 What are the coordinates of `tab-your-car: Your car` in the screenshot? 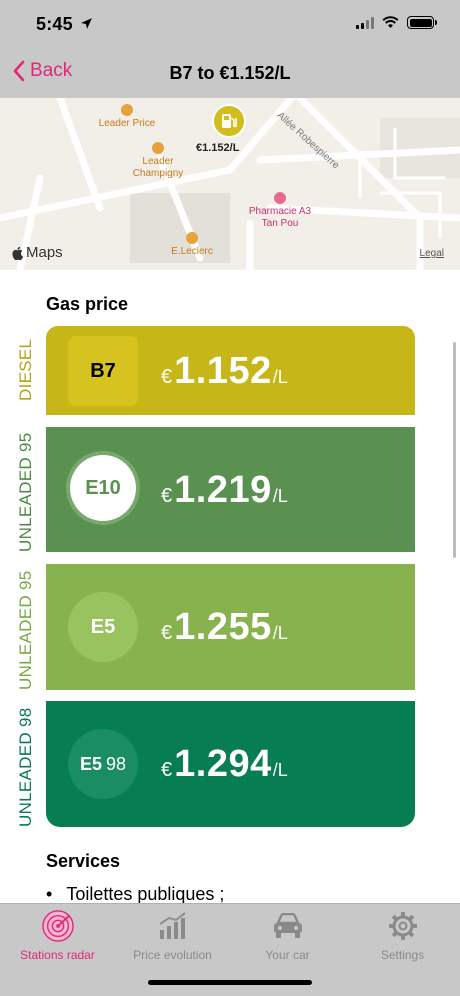 It's located at (287, 936).